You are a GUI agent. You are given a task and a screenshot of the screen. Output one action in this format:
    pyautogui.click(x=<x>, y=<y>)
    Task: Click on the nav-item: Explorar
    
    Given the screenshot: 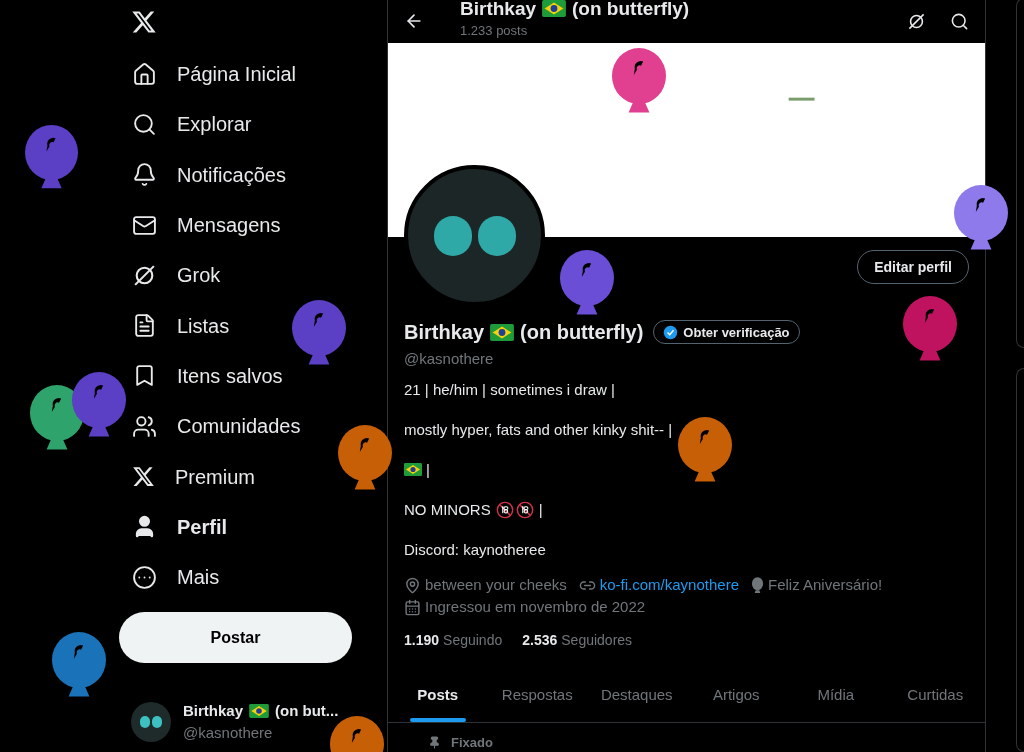 What is the action you would take?
    pyautogui.click(x=214, y=124)
    